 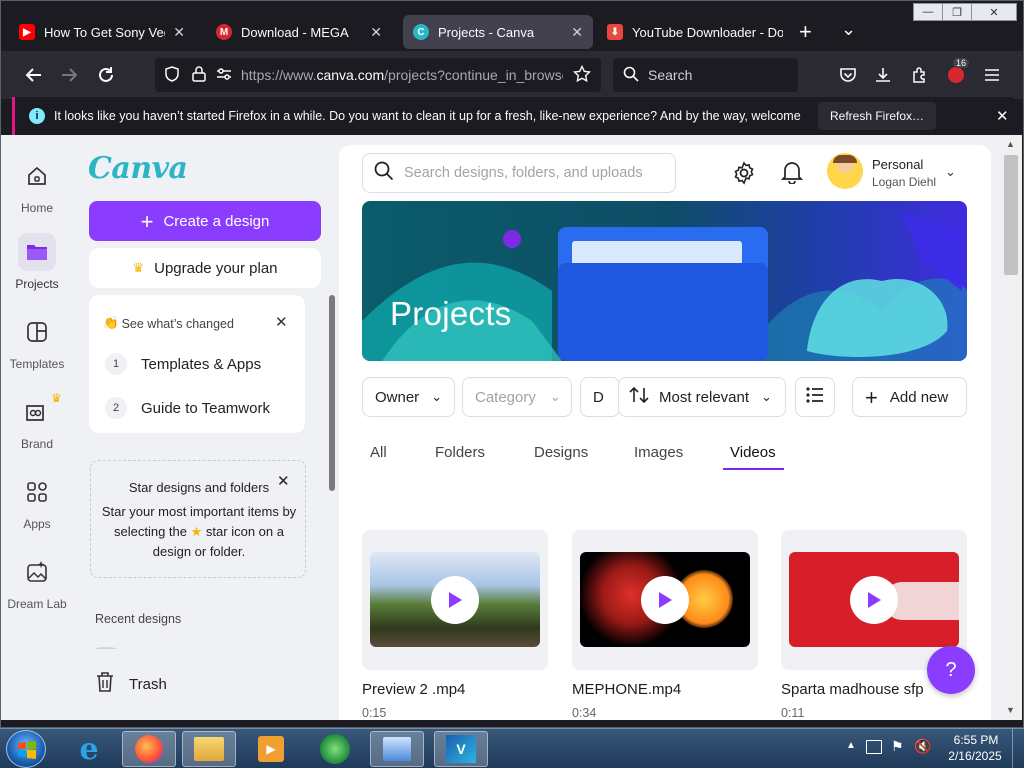 I want to click on owner-filter: Owner ⌄, so click(x=408, y=397).